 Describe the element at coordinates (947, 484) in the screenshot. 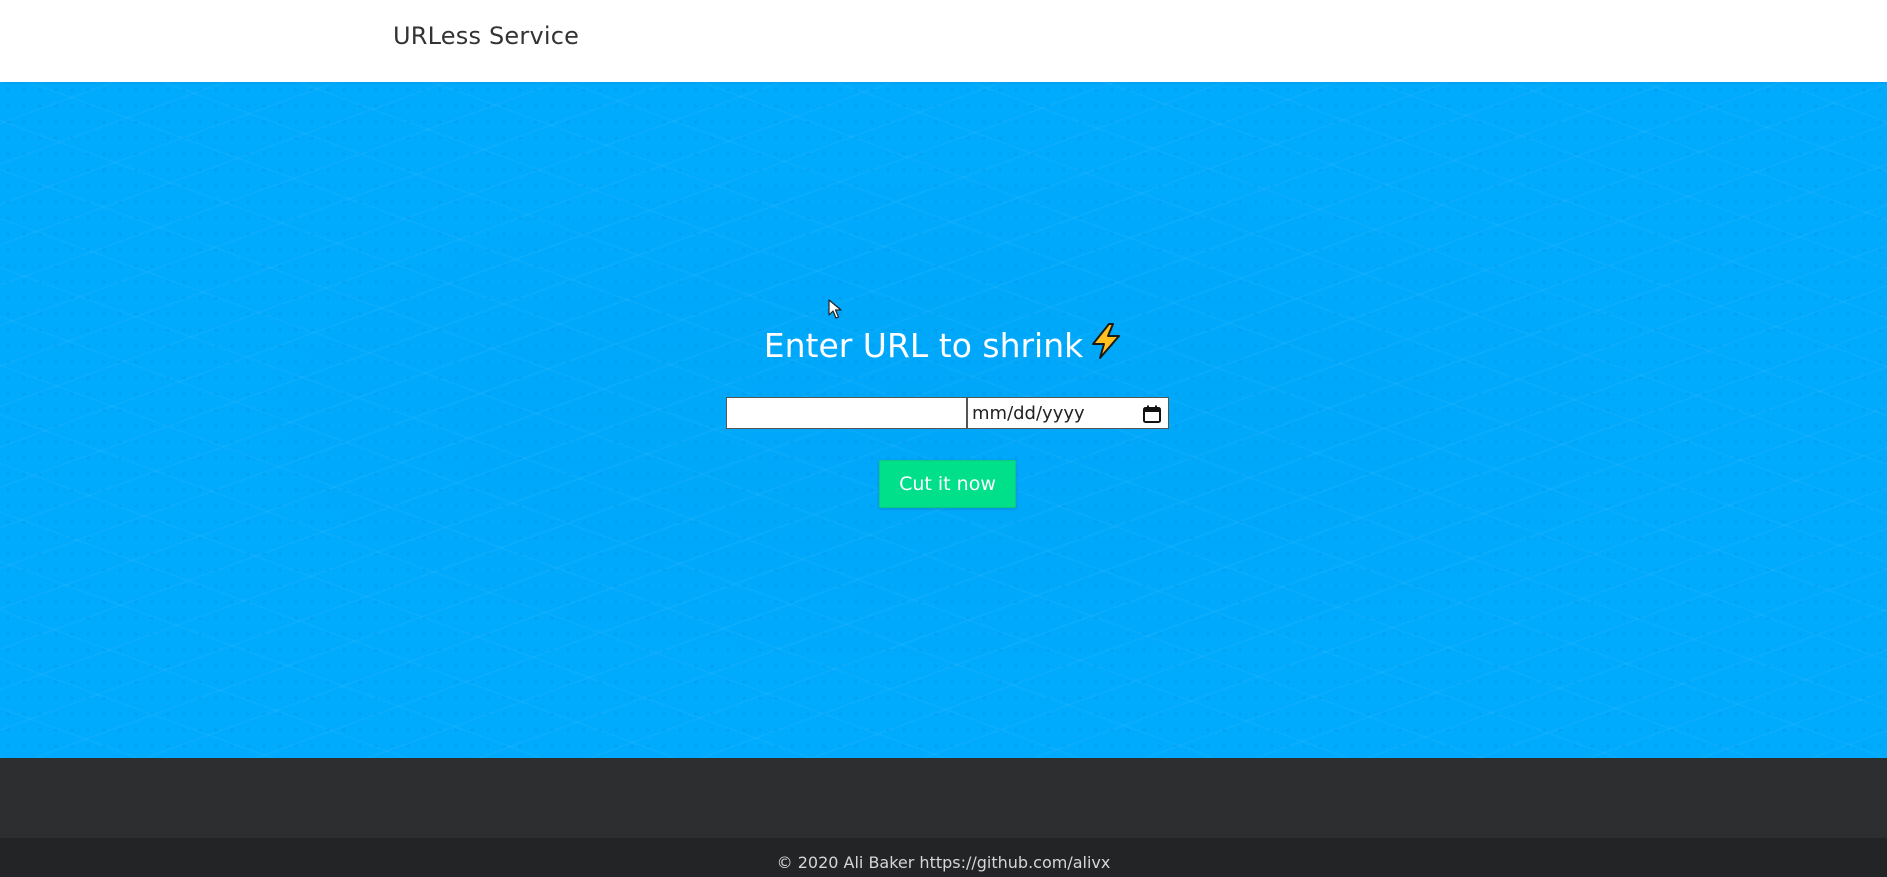

I see `cut-it-now-button: Cut it now` at that location.